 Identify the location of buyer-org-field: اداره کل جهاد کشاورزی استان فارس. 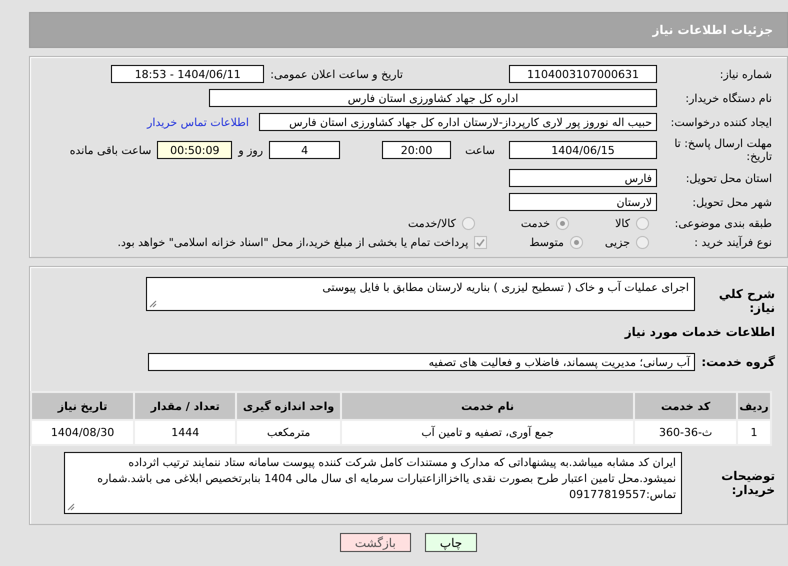
(433, 98).